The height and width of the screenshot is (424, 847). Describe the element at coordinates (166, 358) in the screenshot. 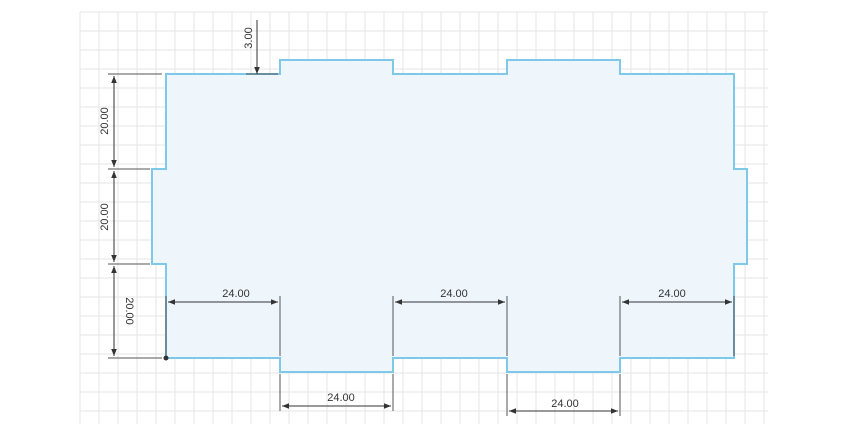

I see `origin-point` at that location.